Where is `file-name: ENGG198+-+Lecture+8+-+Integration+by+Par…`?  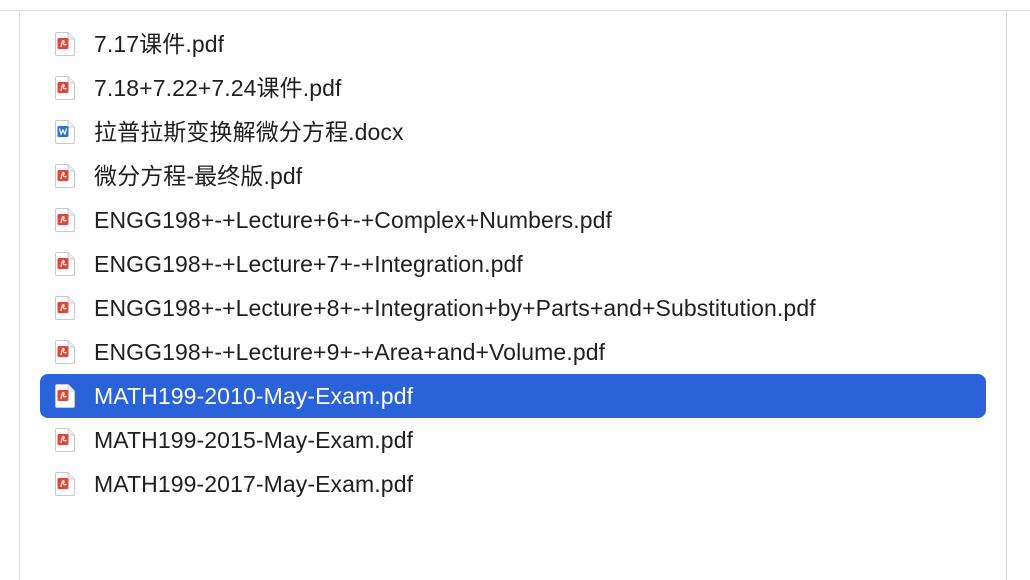 file-name: ENGG198+-+Lecture+8+-+Integration+by+Par… is located at coordinates (455, 308).